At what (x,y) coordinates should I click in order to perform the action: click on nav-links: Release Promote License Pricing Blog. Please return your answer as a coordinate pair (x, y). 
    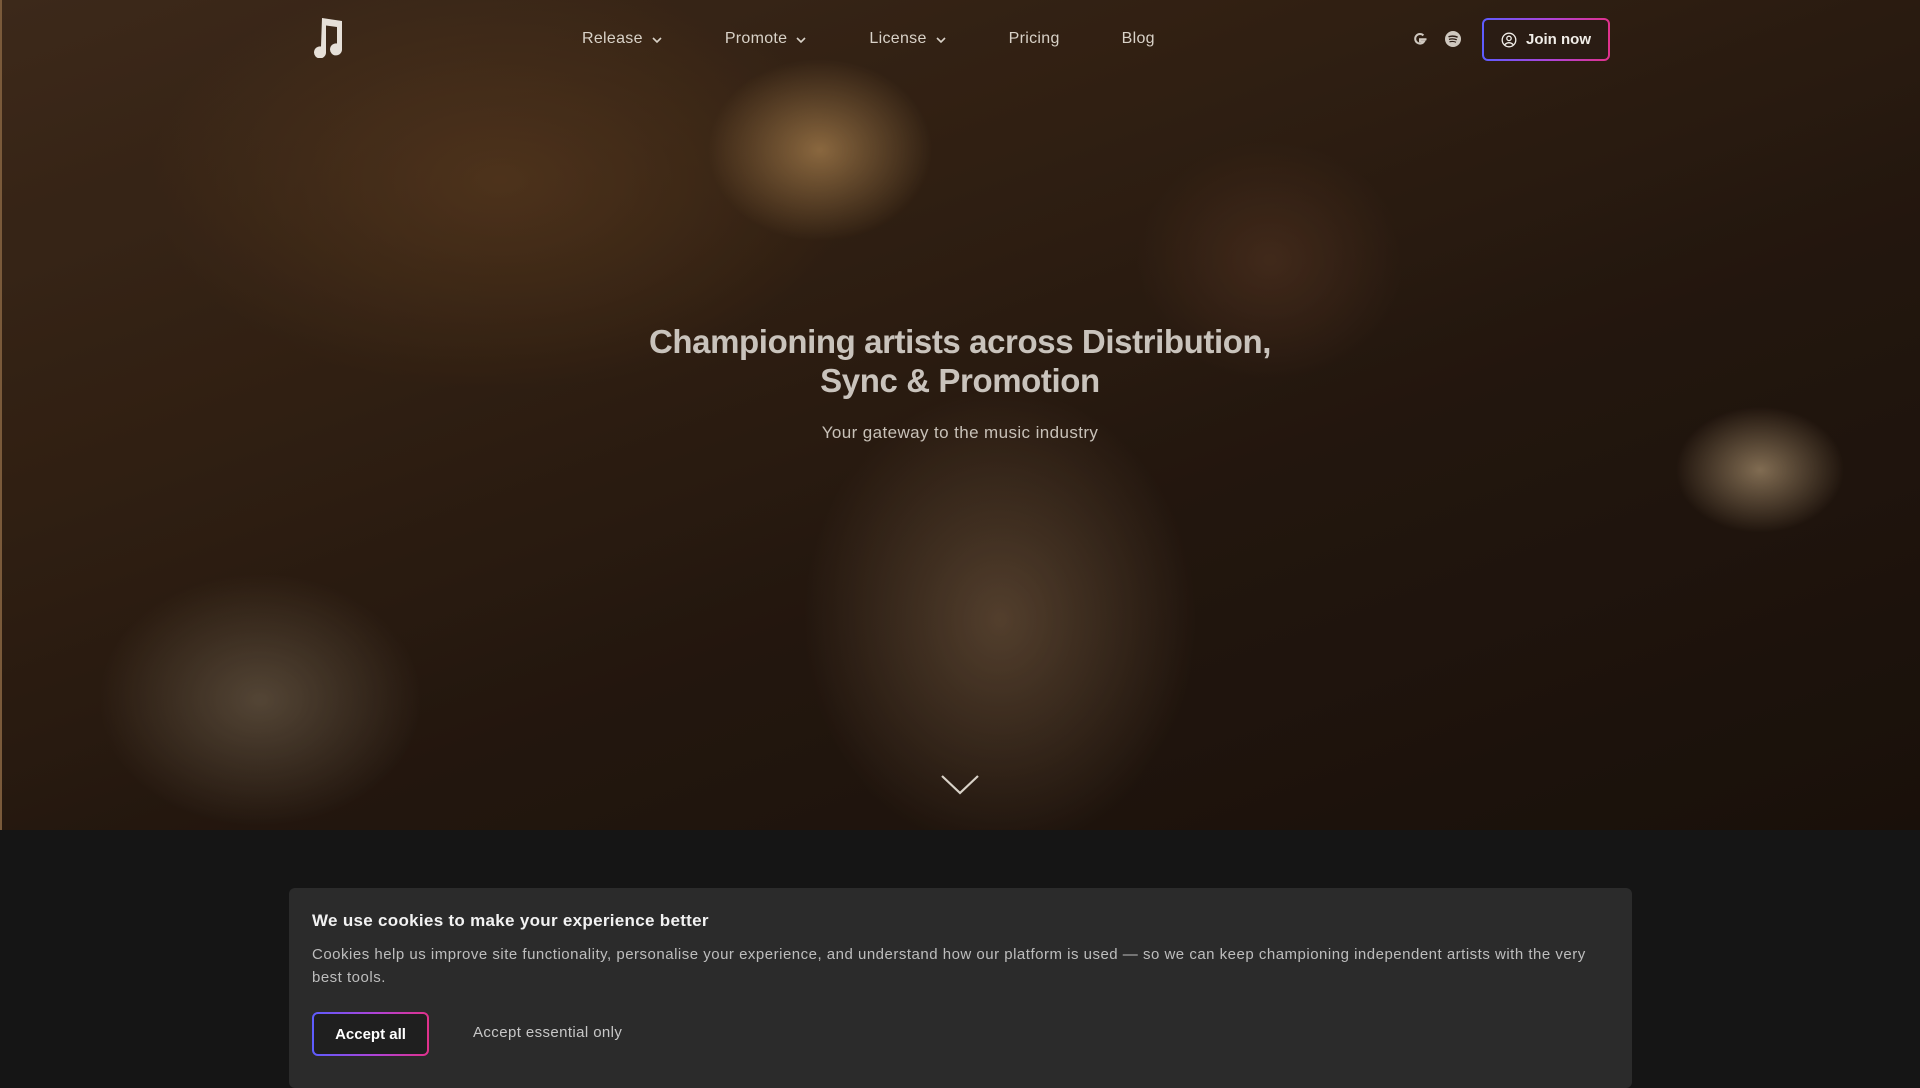
    Looking at the image, I should click on (868, 39).